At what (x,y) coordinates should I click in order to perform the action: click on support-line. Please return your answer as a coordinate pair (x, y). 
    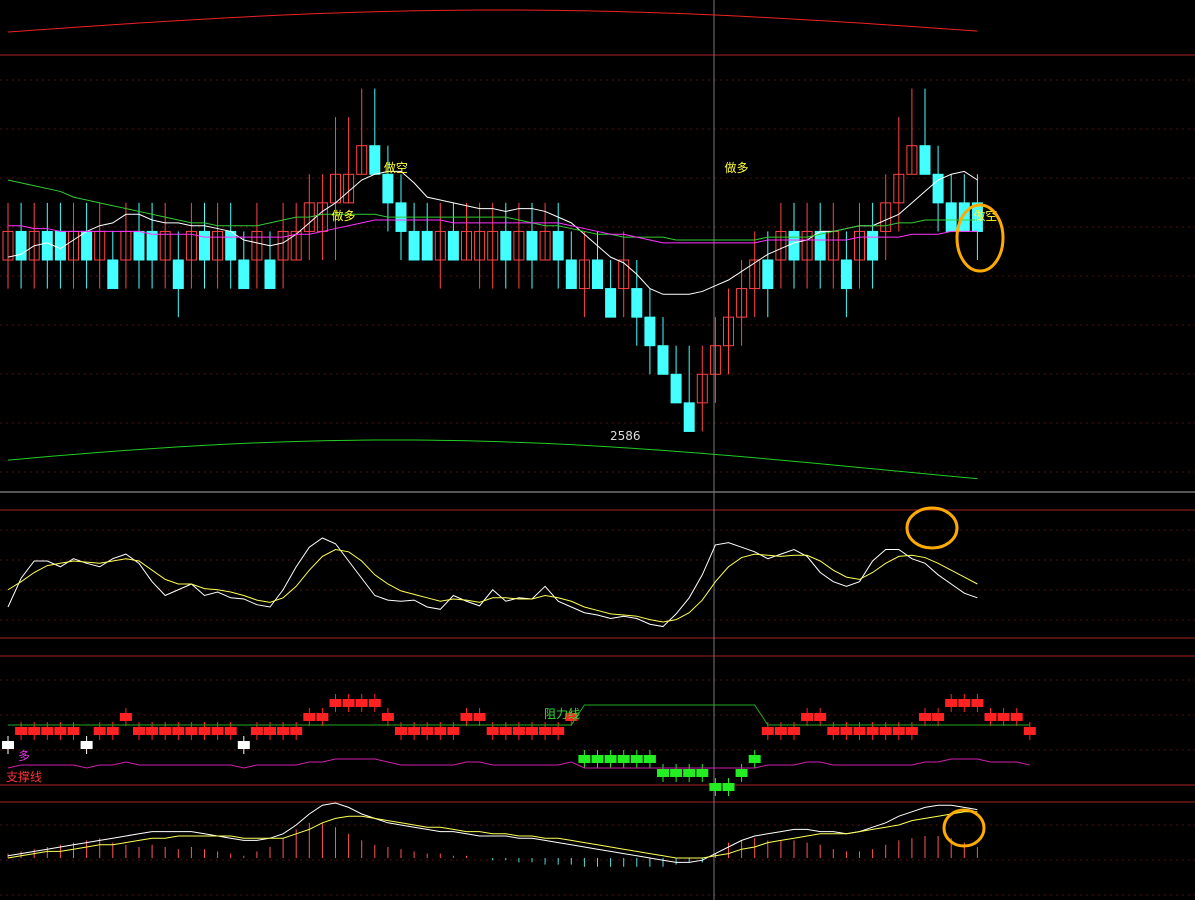
    Looking at the image, I should click on (518, 763).